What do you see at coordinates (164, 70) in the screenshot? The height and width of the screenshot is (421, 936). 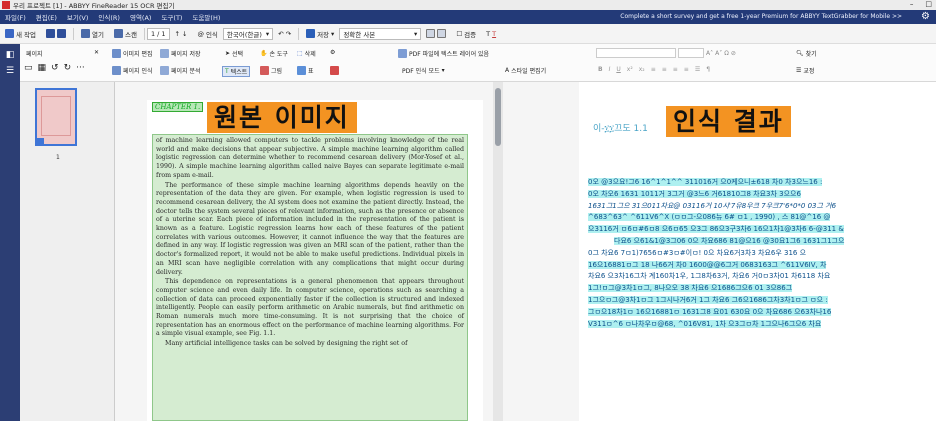 I see `page-analysis-icon` at bounding box center [164, 70].